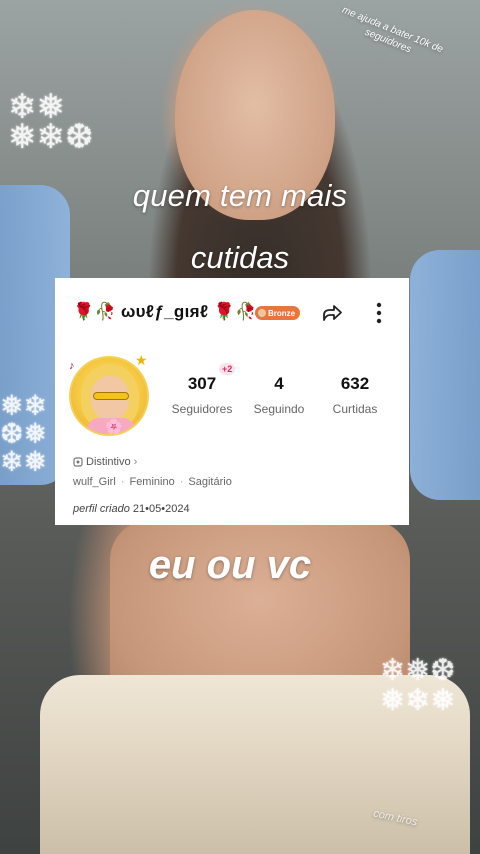 This screenshot has height=854, width=480. I want to click on share-arrow-icon, so click(332, 313).